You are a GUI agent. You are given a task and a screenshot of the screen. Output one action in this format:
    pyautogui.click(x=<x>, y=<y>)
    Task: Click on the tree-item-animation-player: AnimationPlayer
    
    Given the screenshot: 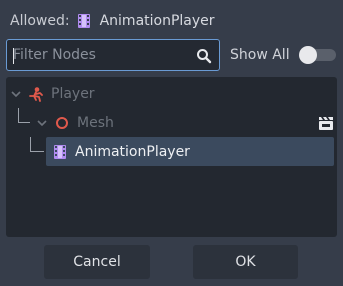 What is the action you would take?
    pyautogui.click(x=190, y=151)
    